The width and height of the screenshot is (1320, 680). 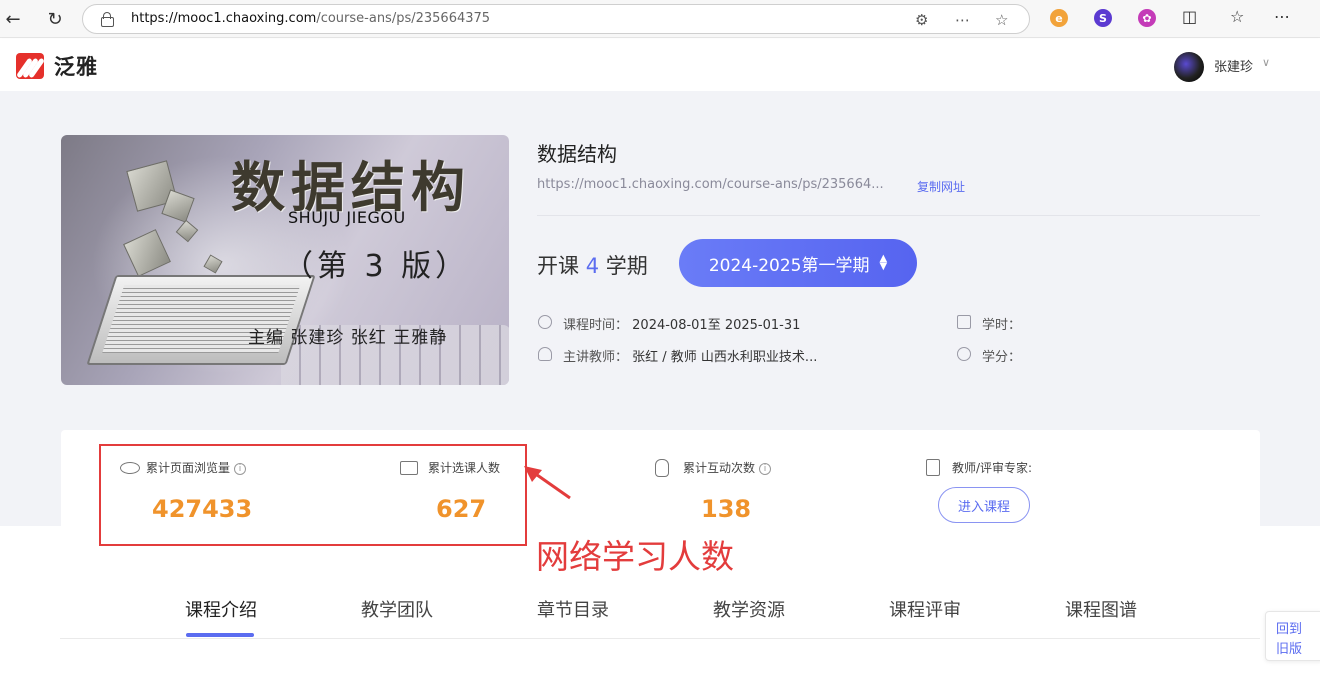 What do you see at coordinates (962, 20) in the screenshot?
I see `more-circle-icon: ⋯` at bounding box center [962, 20].